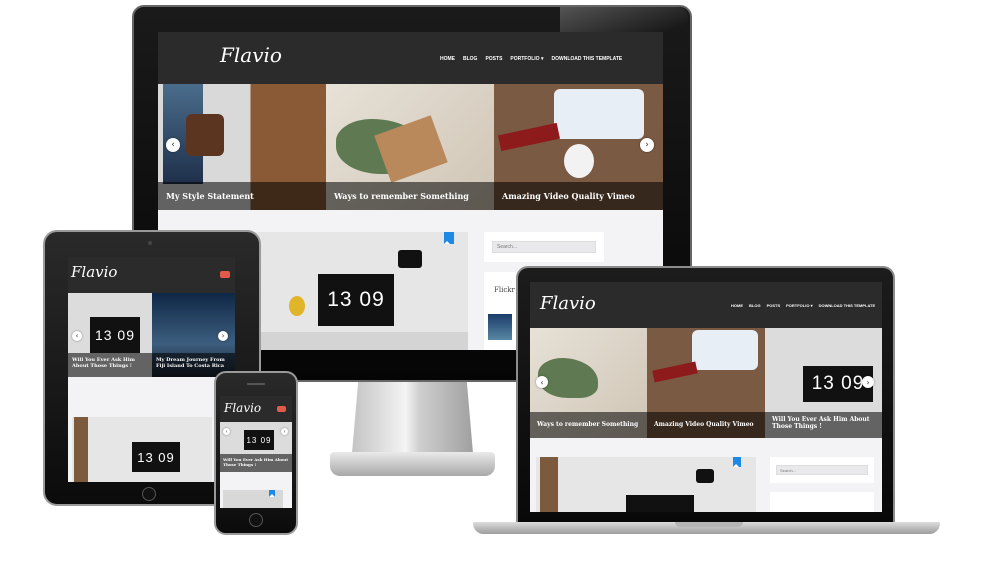  What do you see at coordinates (599, 114) in the screenshot?
I see `slide-3-shirt-image` at bounding box center [599, 114].